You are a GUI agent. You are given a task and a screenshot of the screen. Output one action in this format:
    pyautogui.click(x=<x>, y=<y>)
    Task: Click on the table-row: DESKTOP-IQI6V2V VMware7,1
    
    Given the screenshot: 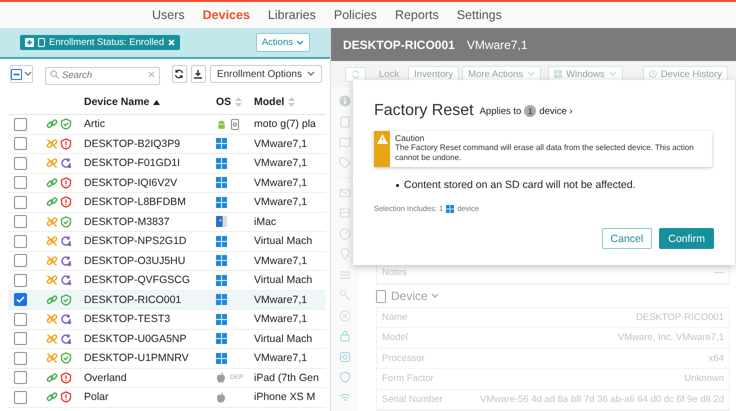 What is the action you would take?
    pyautogui.click(x=167, y=183)
    